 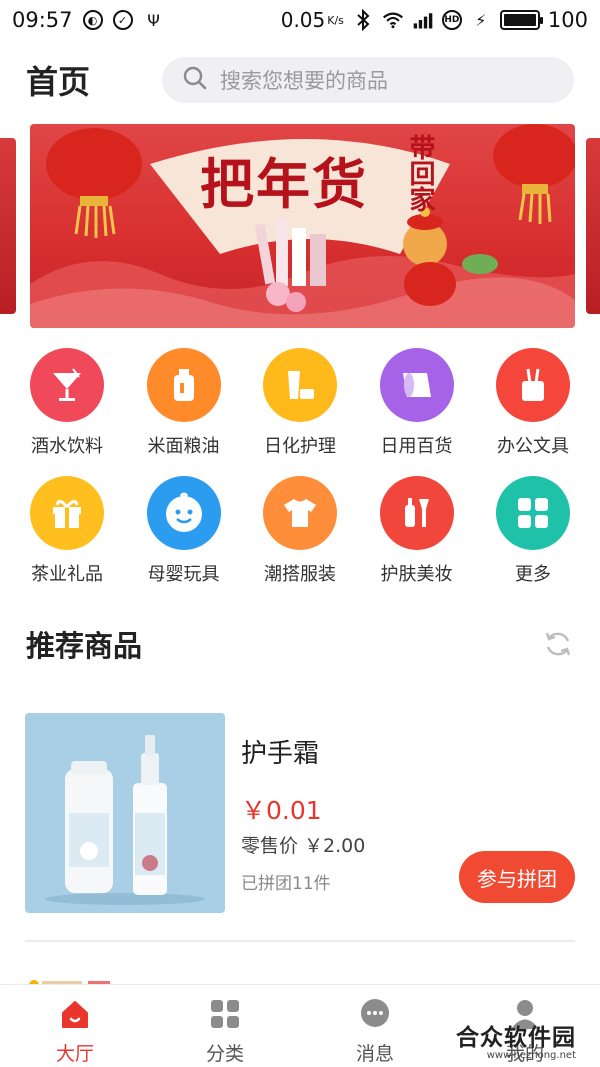 I want to click on category-label: 日用百货, so click(x=416, y=446).